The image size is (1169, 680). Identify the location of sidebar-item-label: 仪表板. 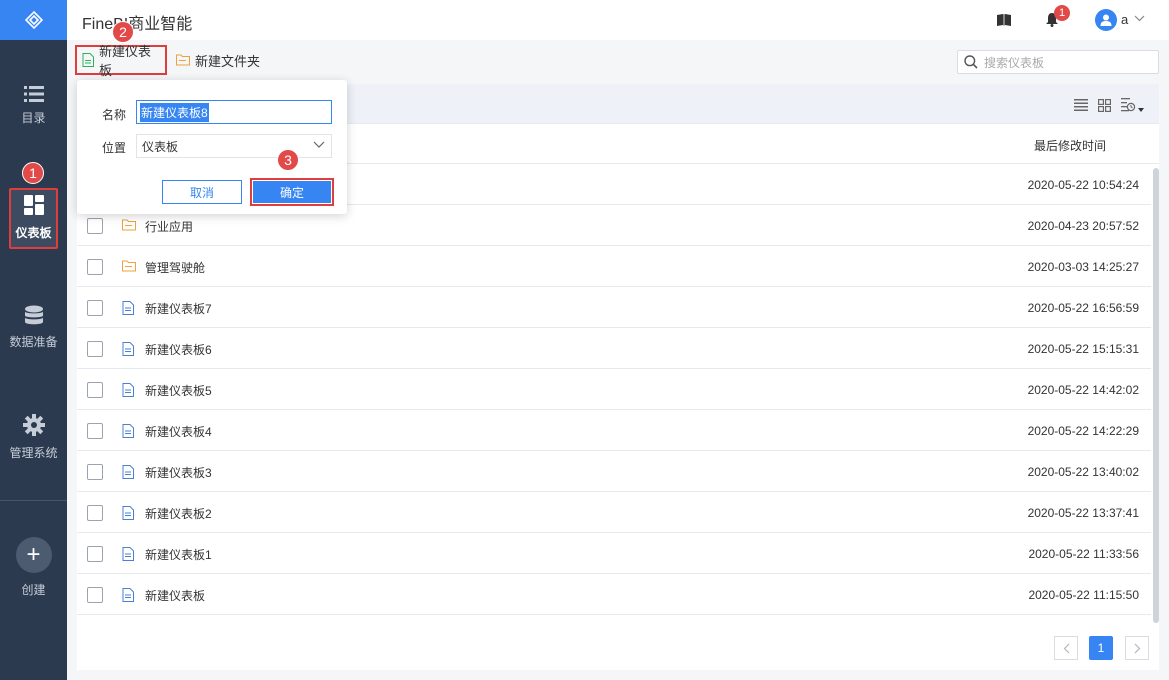
(33, 233).